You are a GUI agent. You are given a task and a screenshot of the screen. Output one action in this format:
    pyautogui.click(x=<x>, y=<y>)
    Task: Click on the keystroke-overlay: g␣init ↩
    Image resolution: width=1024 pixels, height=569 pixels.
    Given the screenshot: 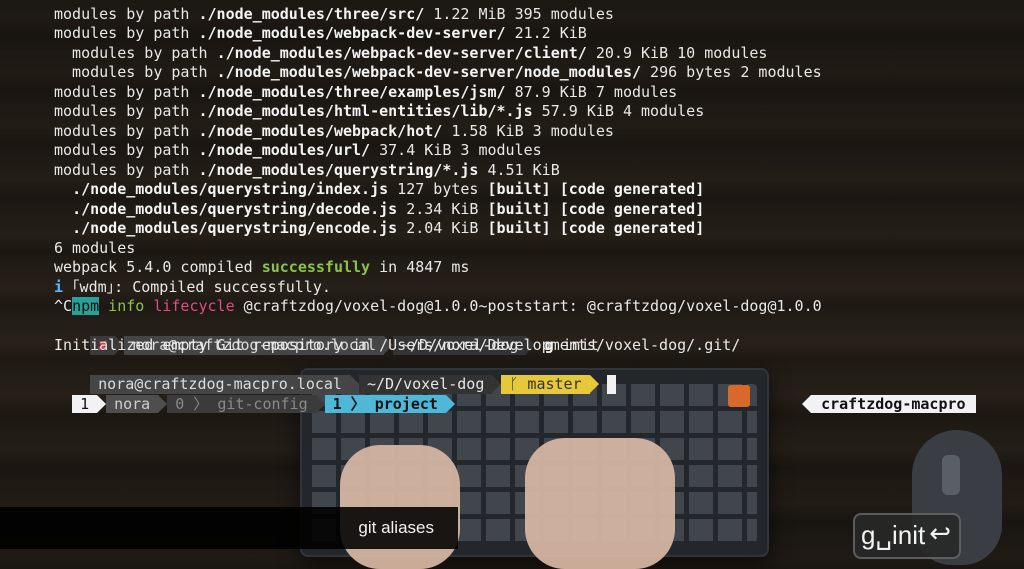 What is the action you would take?
    pyautogui.click(x=907, y=536)
    